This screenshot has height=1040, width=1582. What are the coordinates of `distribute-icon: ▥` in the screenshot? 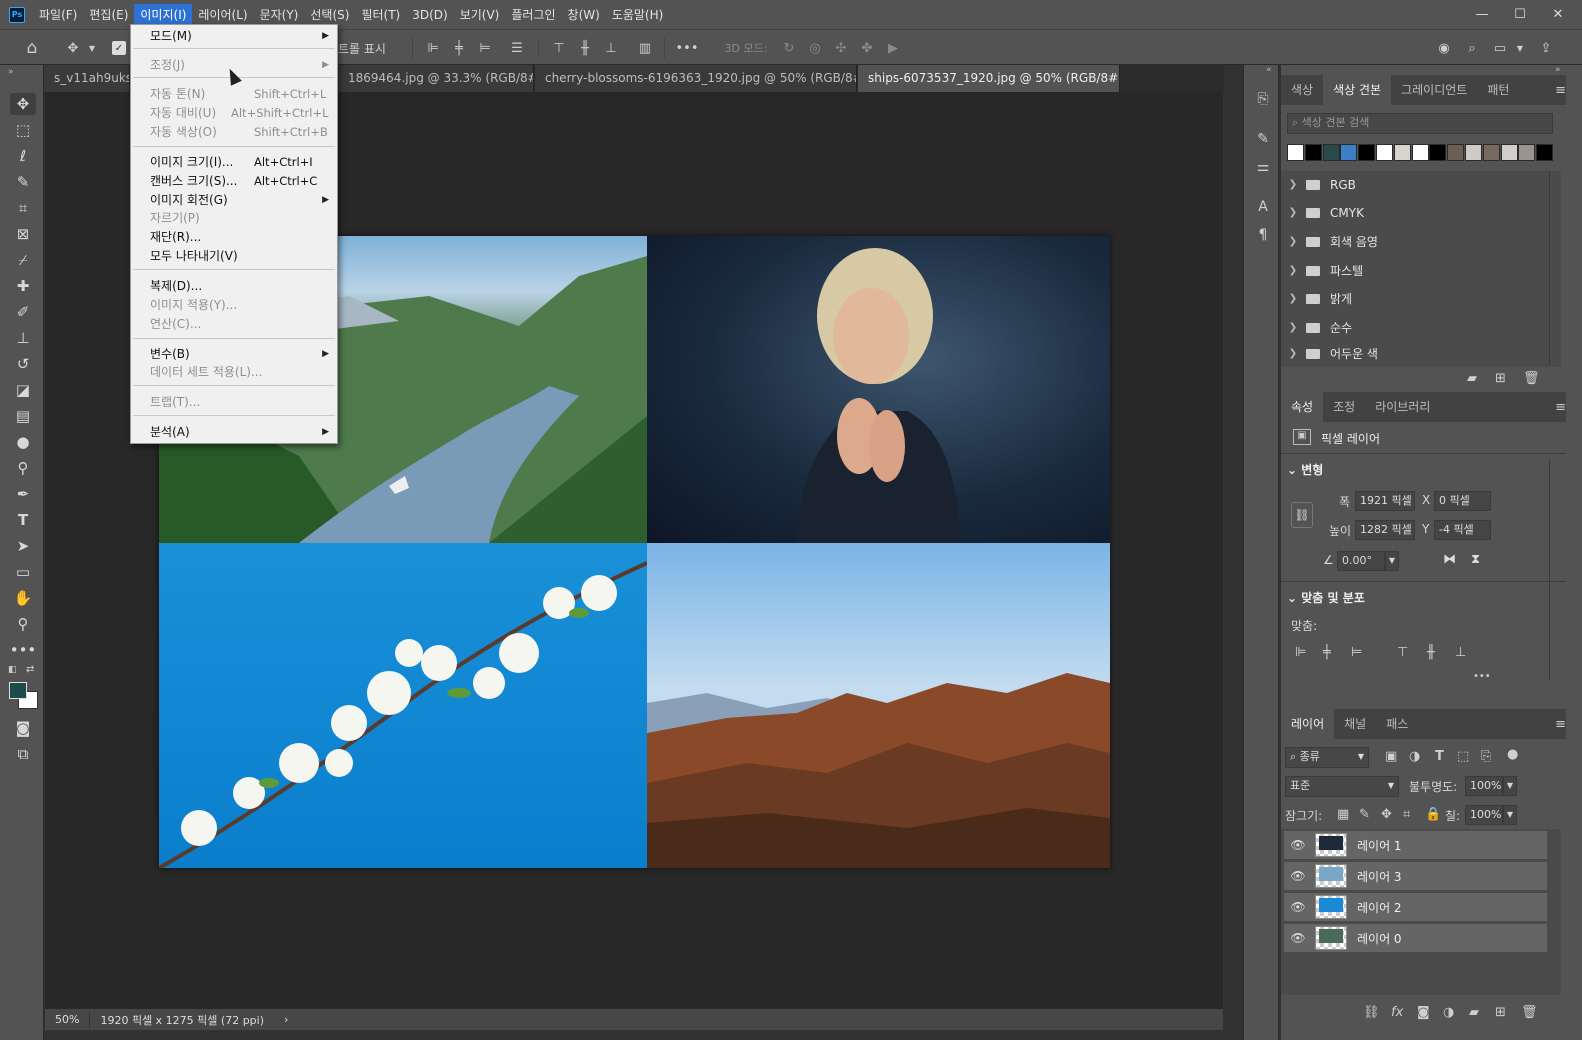 It's located at (645, 48).